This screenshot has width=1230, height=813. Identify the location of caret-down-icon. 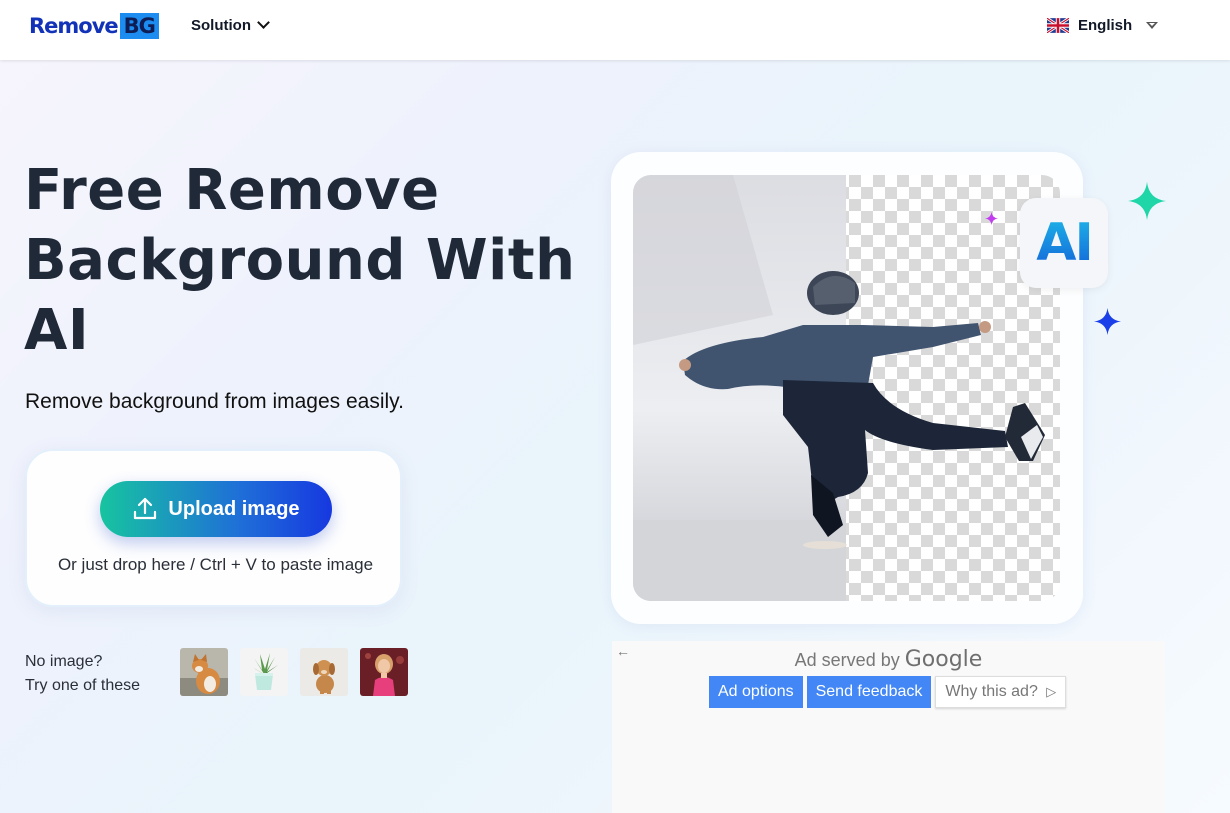
(1152, 25).